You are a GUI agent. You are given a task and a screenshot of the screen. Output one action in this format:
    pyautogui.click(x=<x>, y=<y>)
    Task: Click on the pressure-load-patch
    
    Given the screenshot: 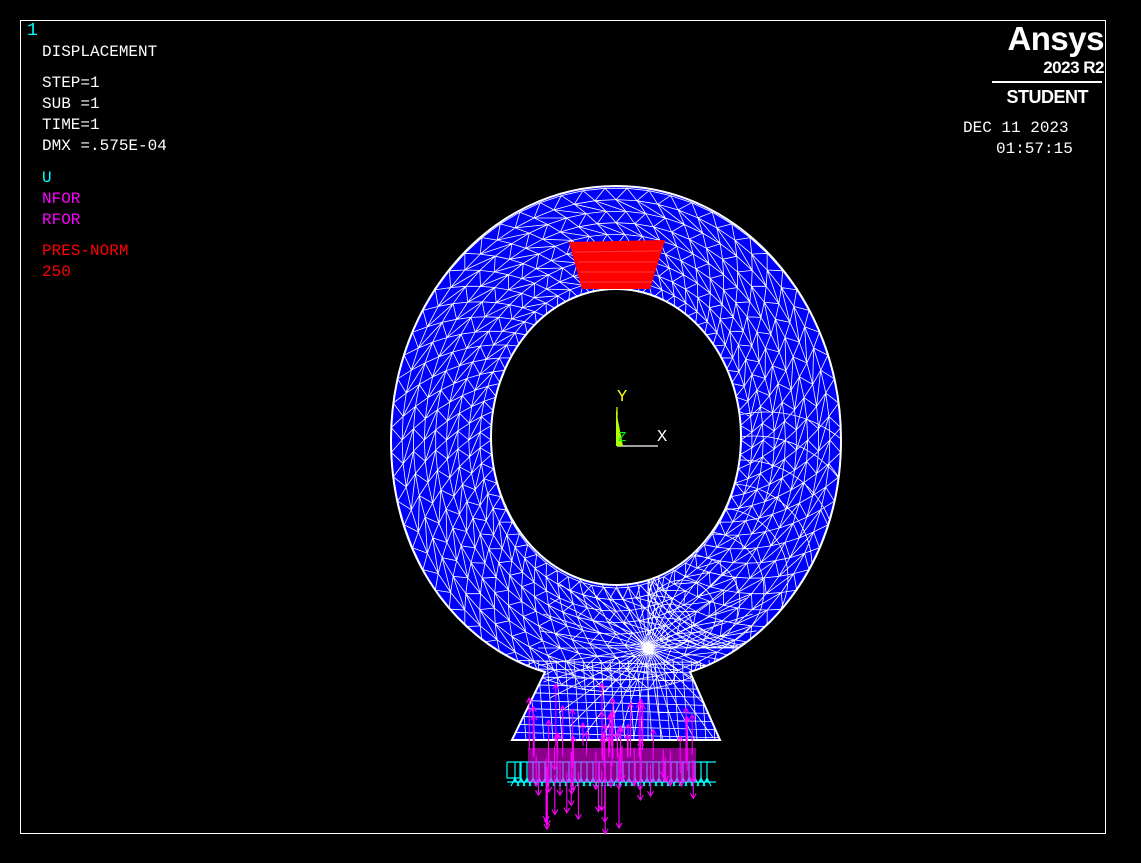 What is the action you would take?
    pyautogui.click(x=617, y=264)
    